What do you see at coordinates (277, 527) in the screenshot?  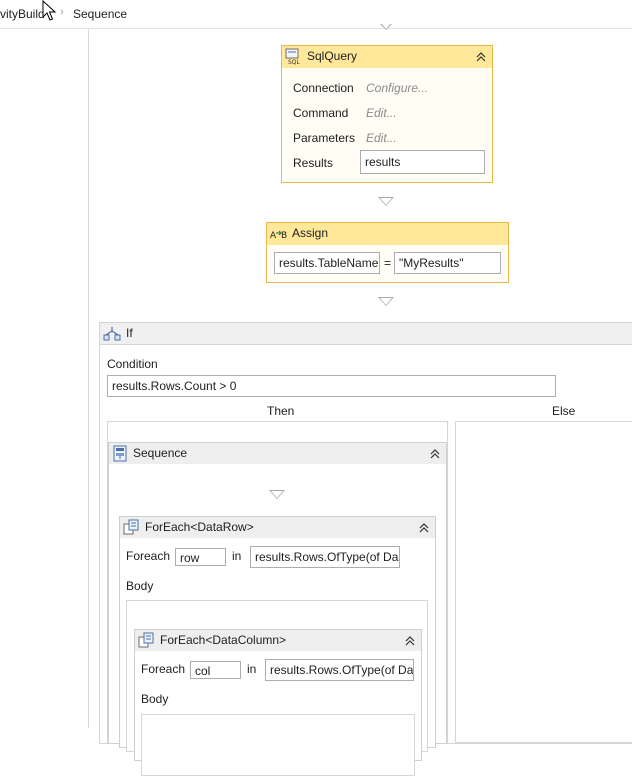 I see `foreach-datarow-header: ForEach<DataRow>` at bounding box center [277, 527].